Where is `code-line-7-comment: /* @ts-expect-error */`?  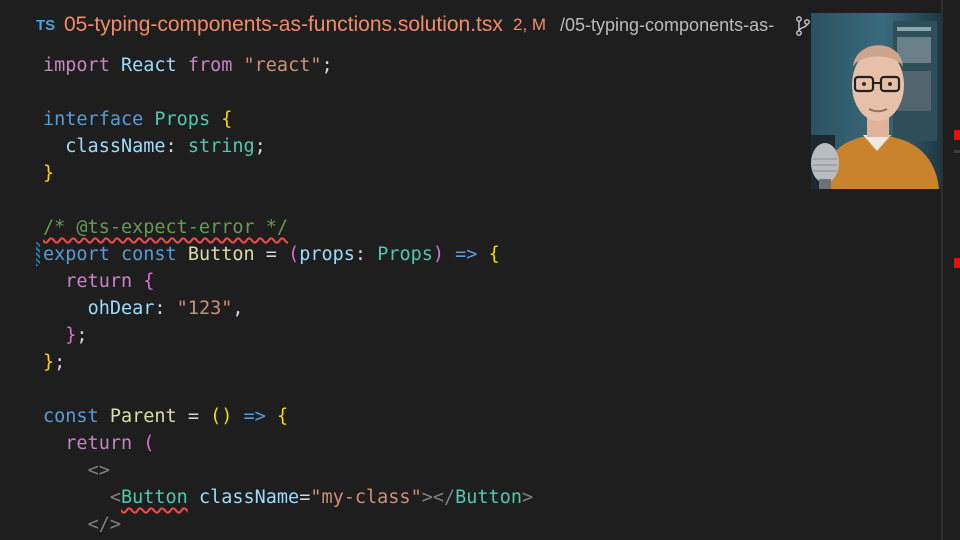
code-line-7-comment: /* @ts-expect-error */ is located at coordinates (165, 227).